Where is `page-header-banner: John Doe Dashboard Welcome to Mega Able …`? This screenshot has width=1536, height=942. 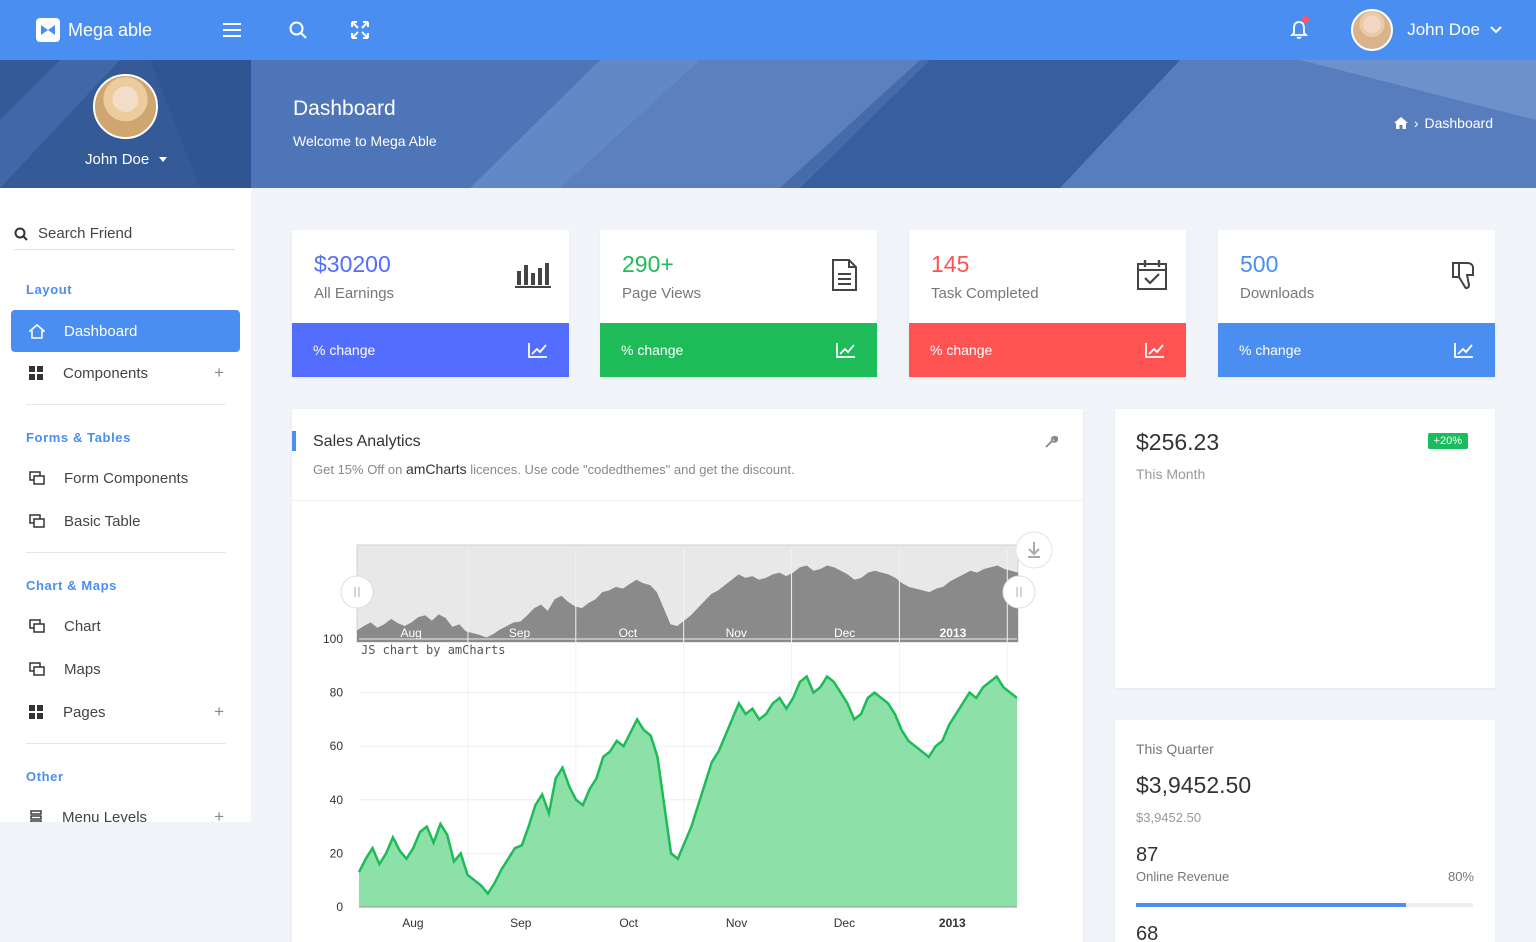 page-header-banner: John Doe Dashboard Welcome to Mega Able … is located at coordinates (768, 124).